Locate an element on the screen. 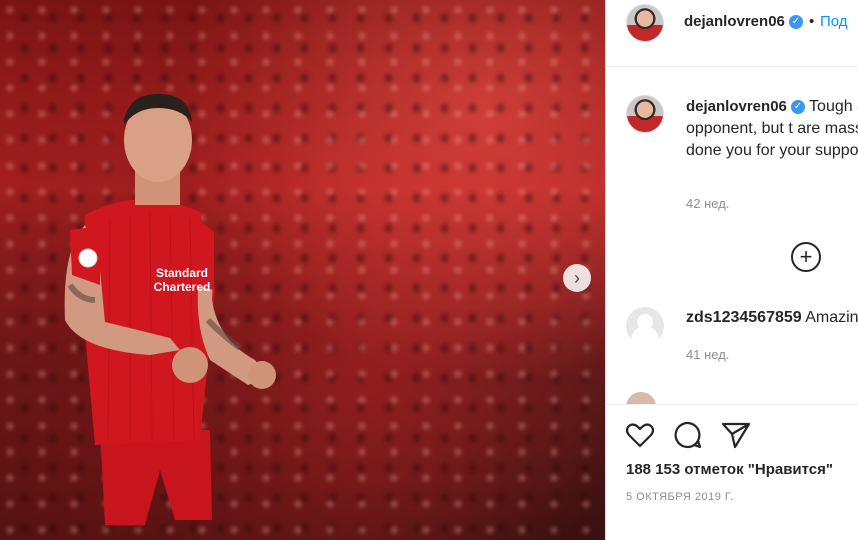 This screenshot has height=540, width=858. kit-sponsor-line2: Chartered is located at coordinates (182, 287).